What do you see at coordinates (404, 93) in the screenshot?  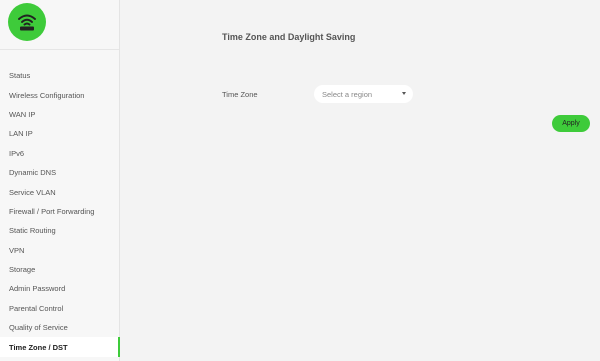 I see `chevron-down-icon` at bounding box center [404, 93].